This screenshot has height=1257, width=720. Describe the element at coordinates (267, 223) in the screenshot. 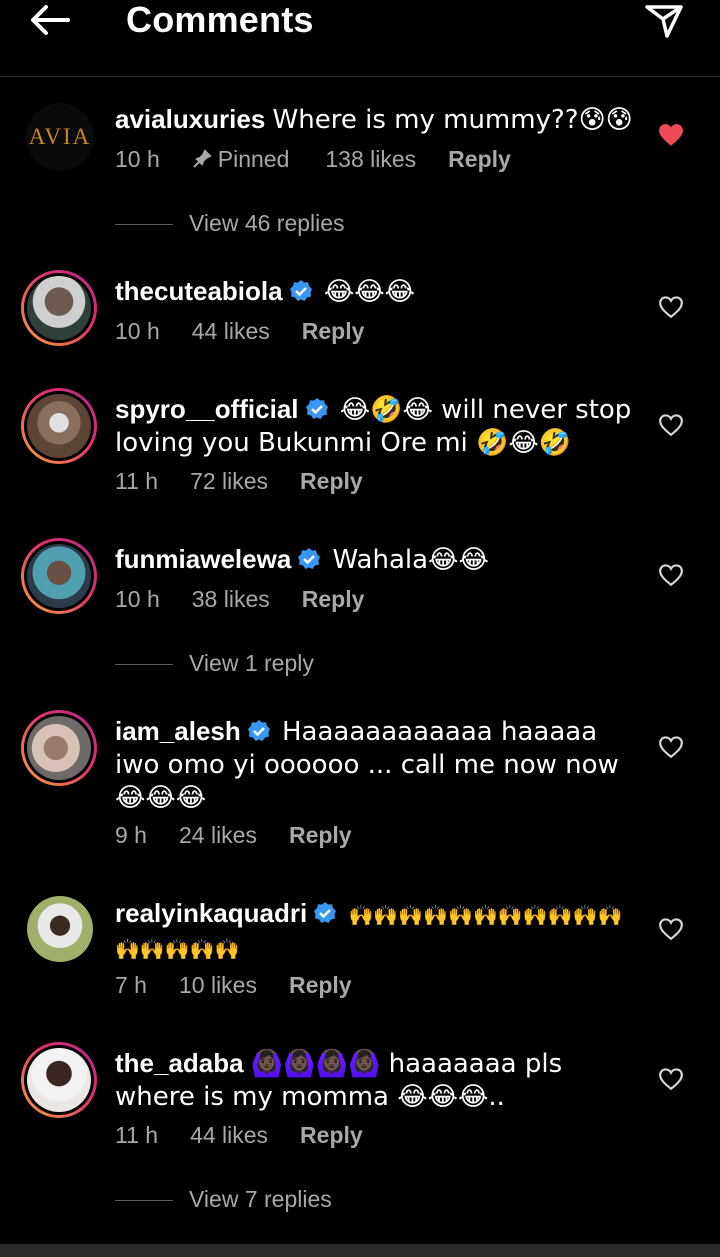

I see `view-replies-label: View 46 replies` at that location.